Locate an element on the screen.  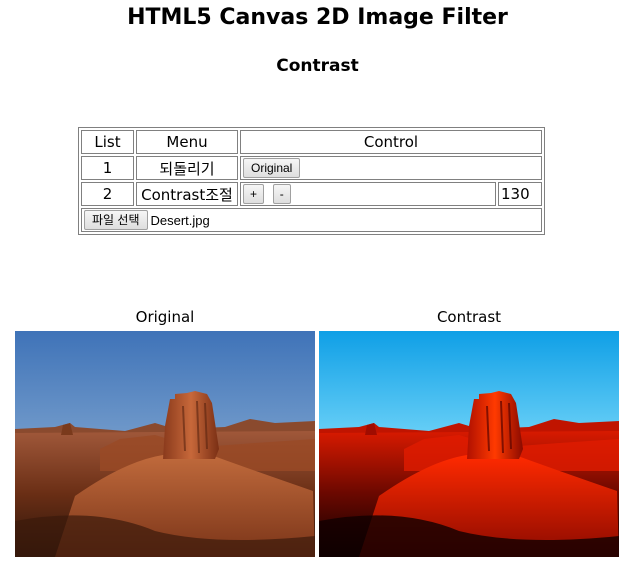
table-header-row: List Menu Control is located at coordinates (311, 142).